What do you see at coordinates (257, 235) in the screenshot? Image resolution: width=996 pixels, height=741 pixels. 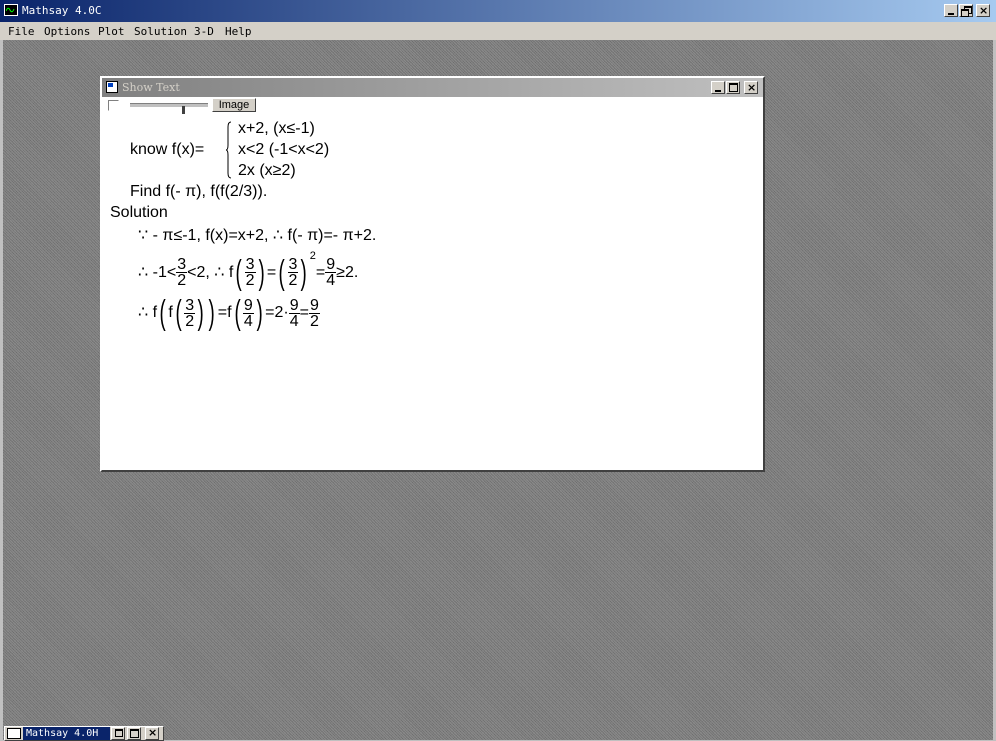 I see `step-1: ∵ - π≤-1, f(x)=x+2, ∴ f(- π)=- π+2.` at bounding box center [257, 235].